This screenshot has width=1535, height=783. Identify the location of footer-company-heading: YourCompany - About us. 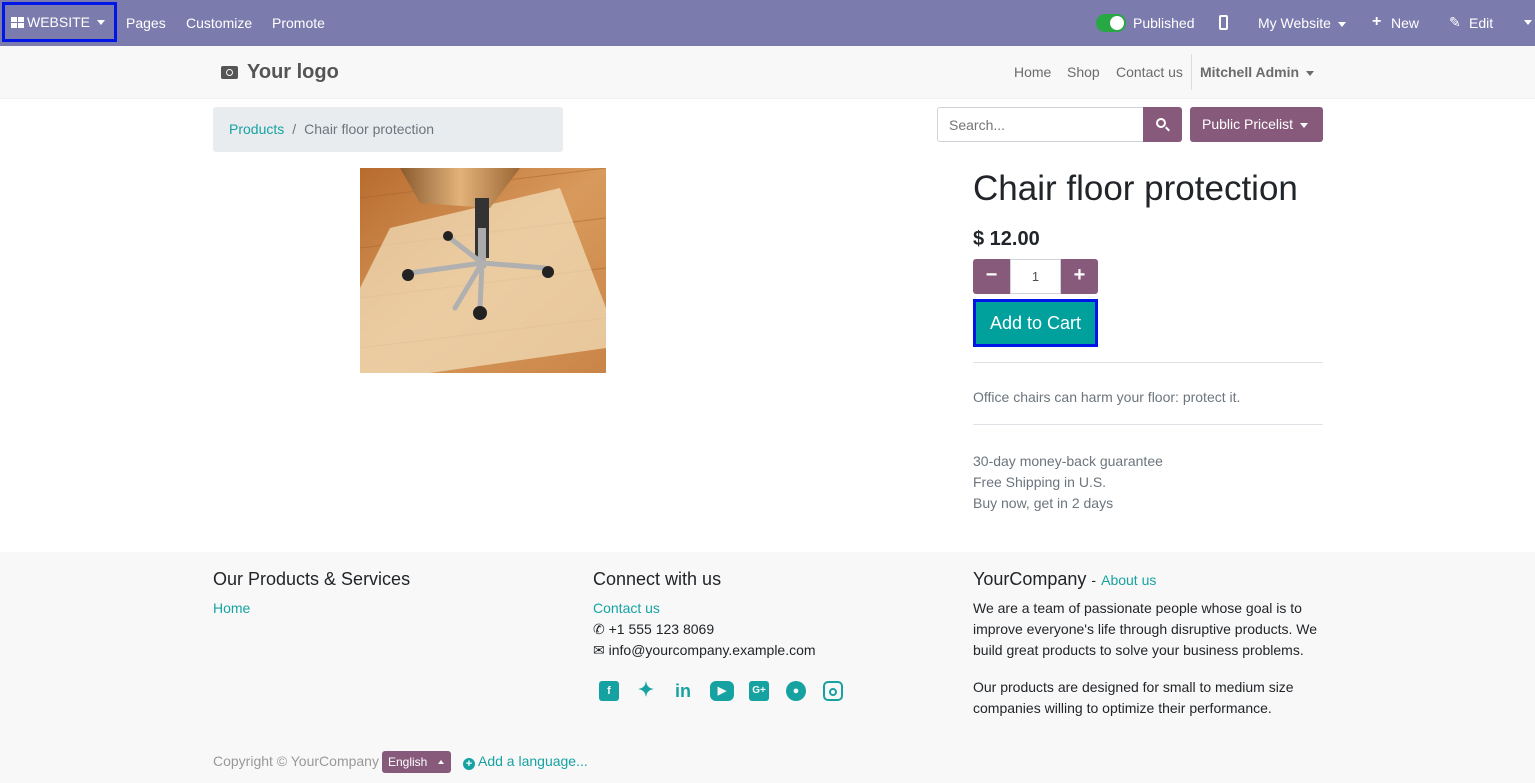
(1064, 579).